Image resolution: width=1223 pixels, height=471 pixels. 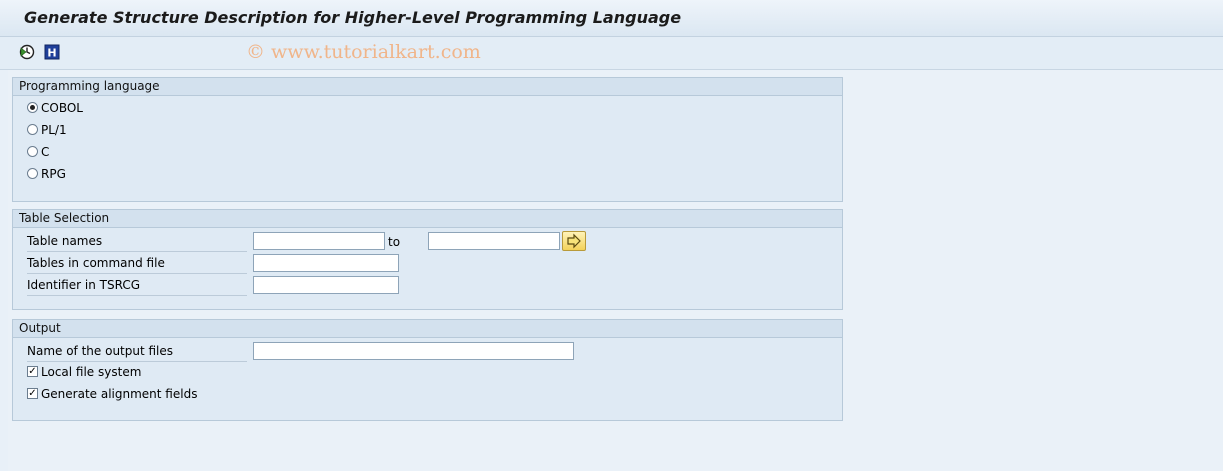 I want to click on radio-cobol, so click(x=32, y=107).